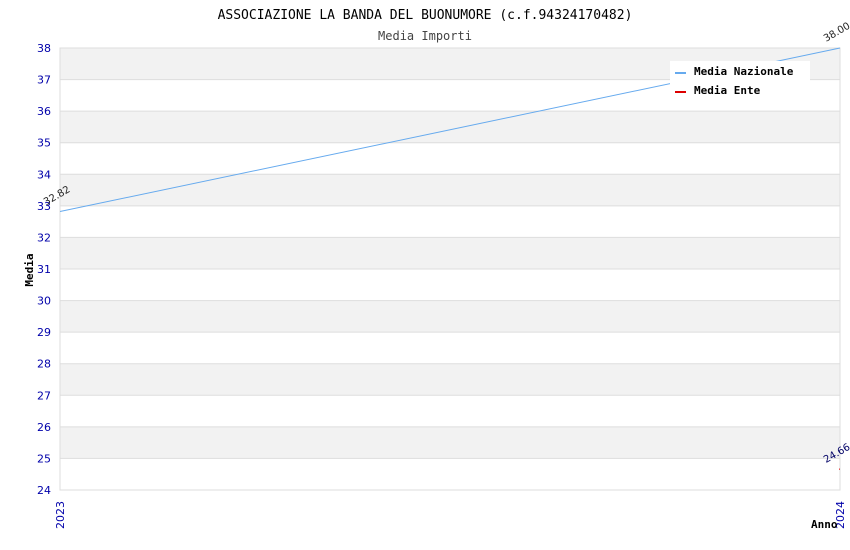  What do you see at coordinates (44, 174) in the screenshot?
I see `y-tick-label: 34` at bounding box center [44, 174].